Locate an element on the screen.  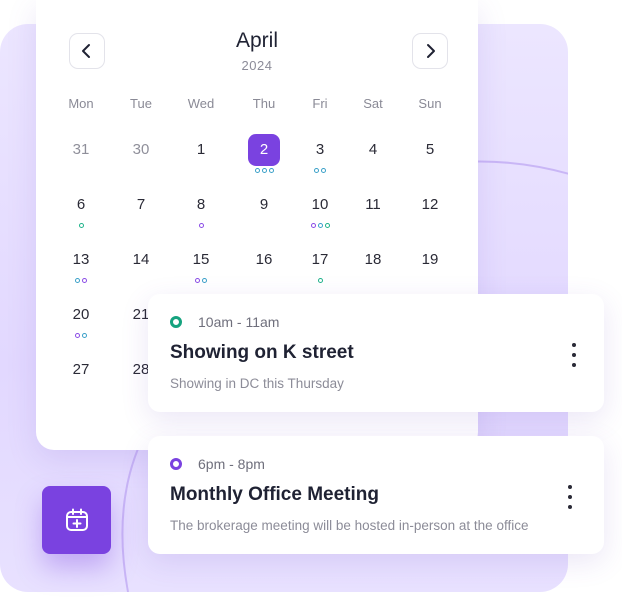
calendar-day: 30 is located at coordinates (141, 154).